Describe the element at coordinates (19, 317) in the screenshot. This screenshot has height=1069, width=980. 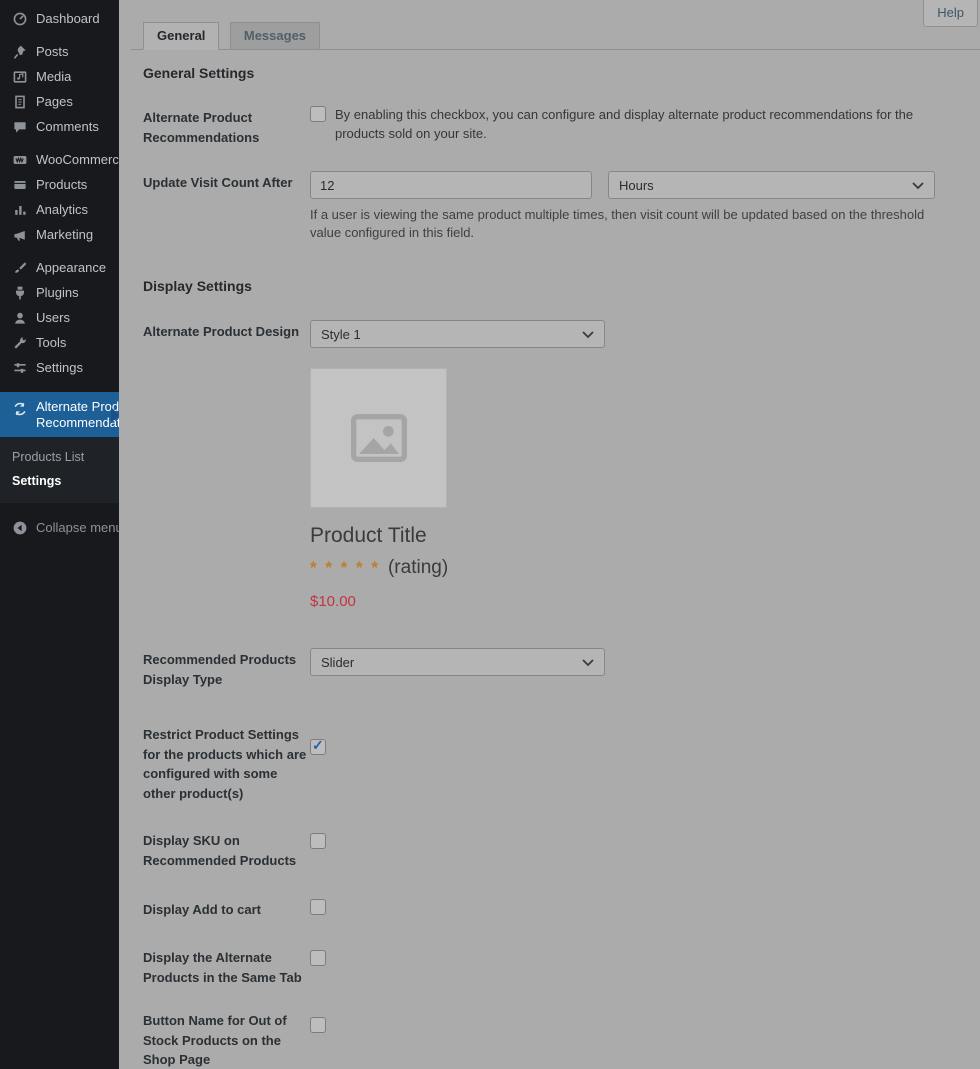
I see `user-icon` at that location.